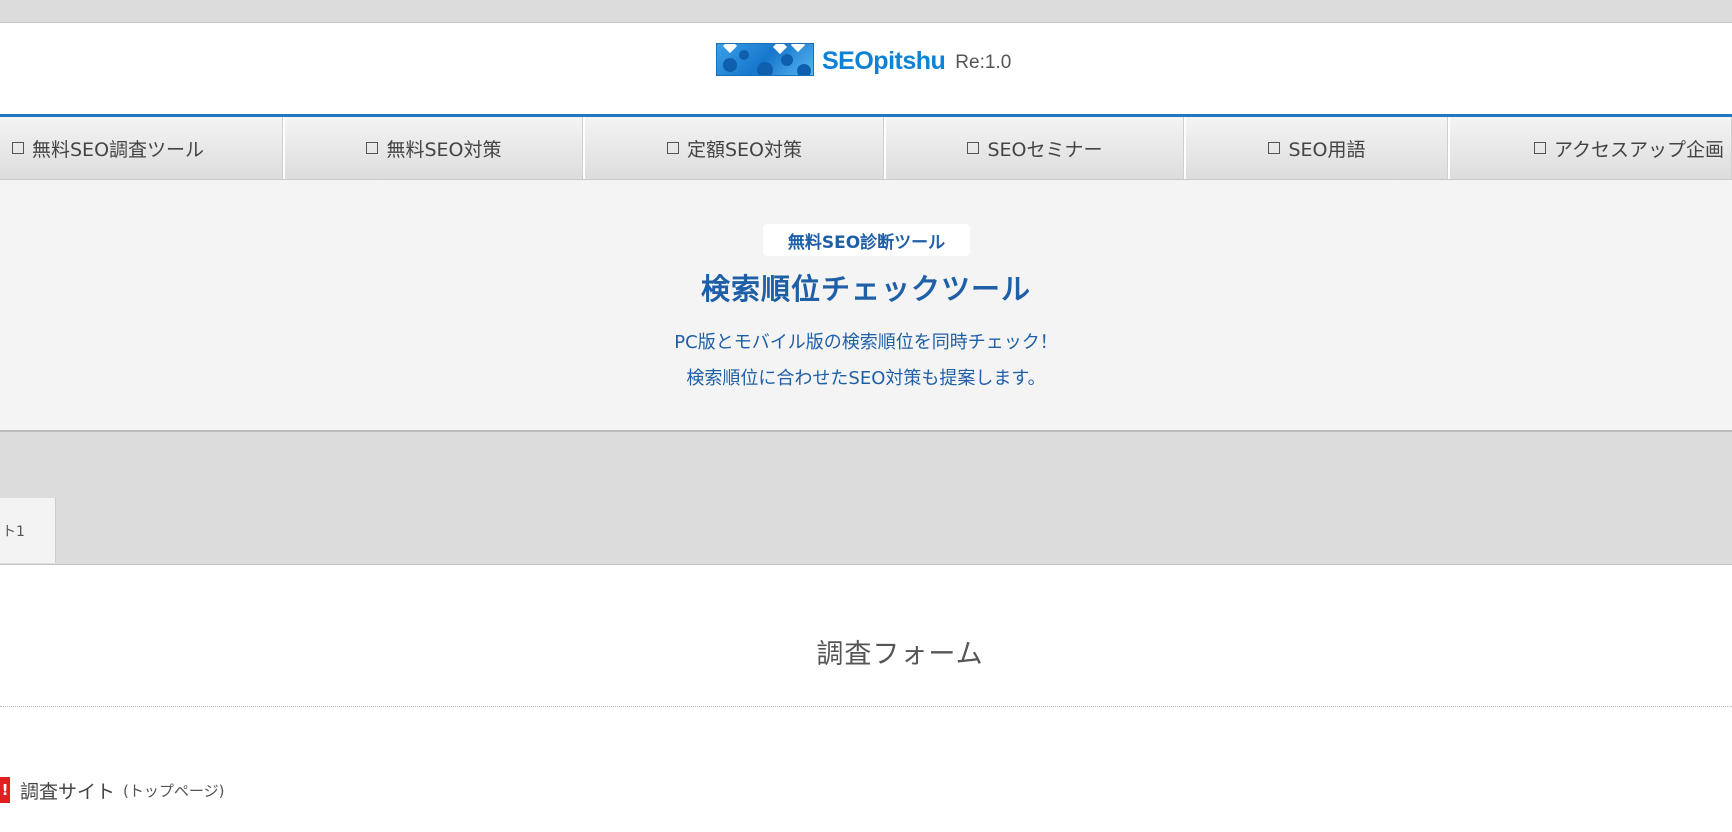 This screenshot has width=1732, height=832. What do you see at coordinates (865, 289) in the screenshot?
I see `page-title: 検索順位チェックツール` at bounding box center [865, 289].